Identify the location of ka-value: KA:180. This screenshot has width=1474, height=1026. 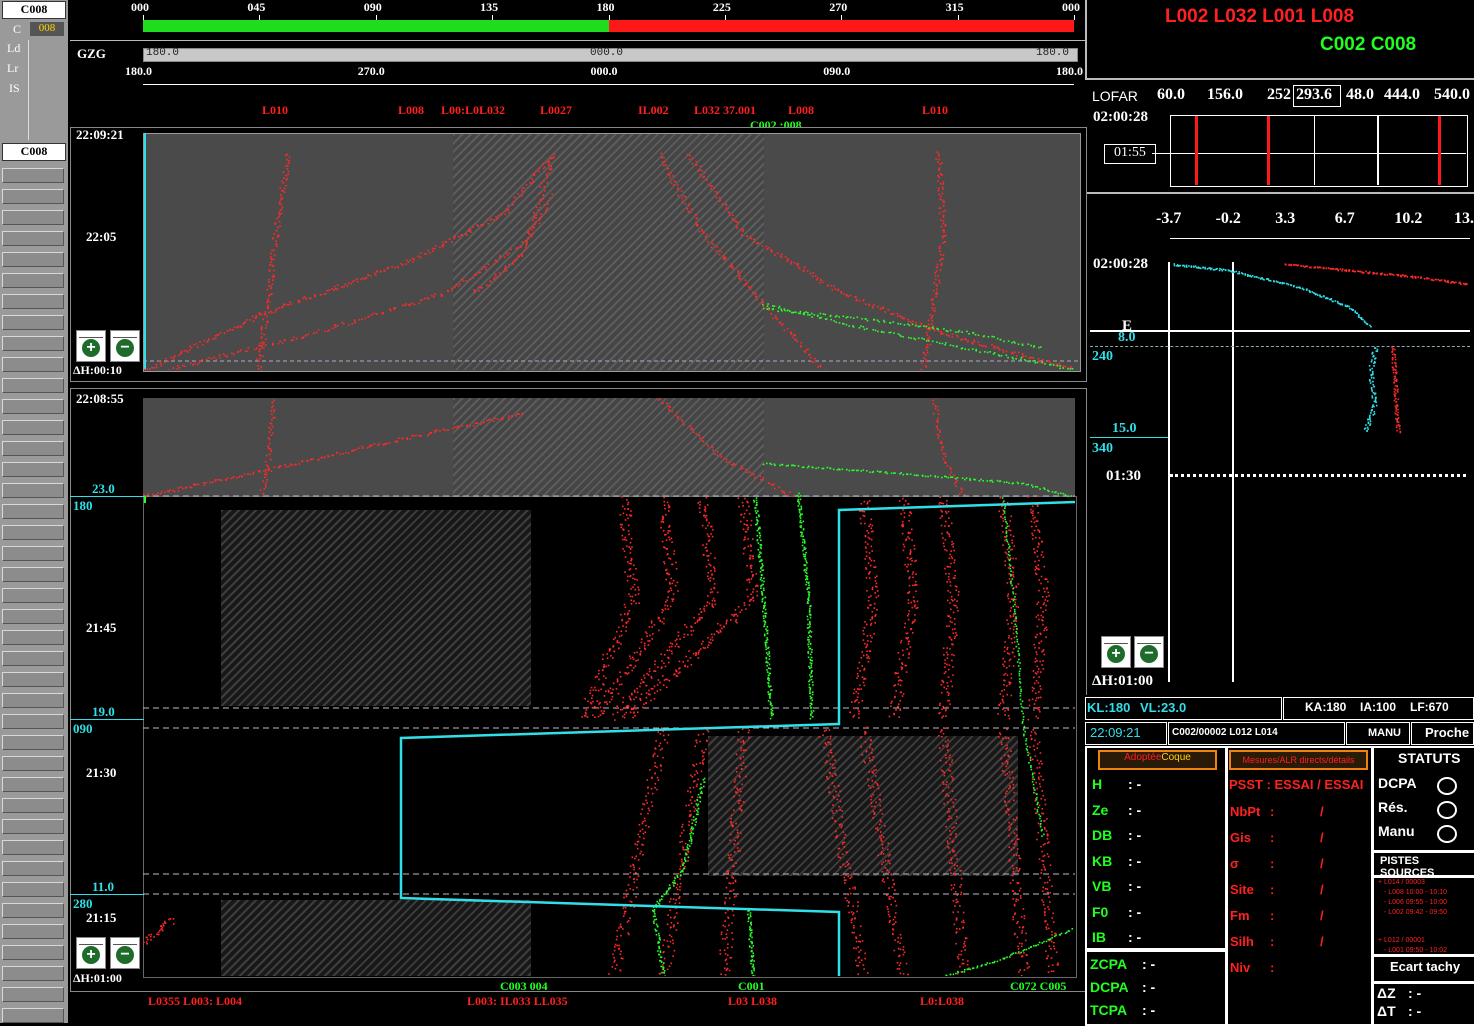
(1325, 707).